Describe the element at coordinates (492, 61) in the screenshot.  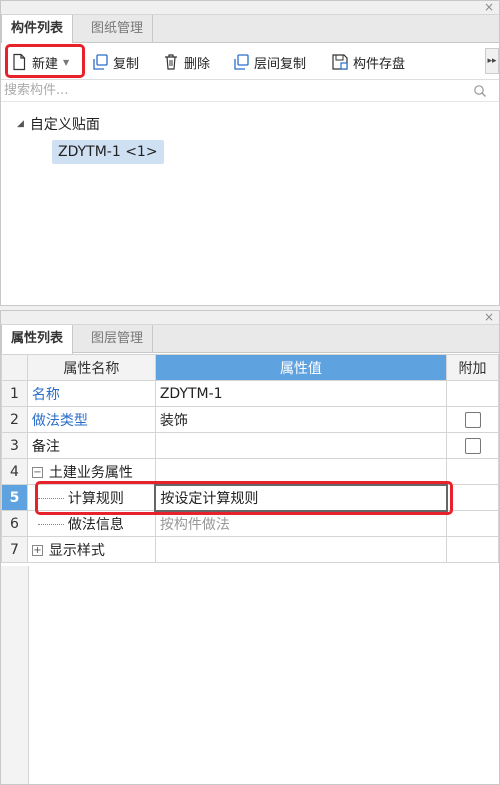
I see `toolbar-overflow-icon: ▸▸` at that location.